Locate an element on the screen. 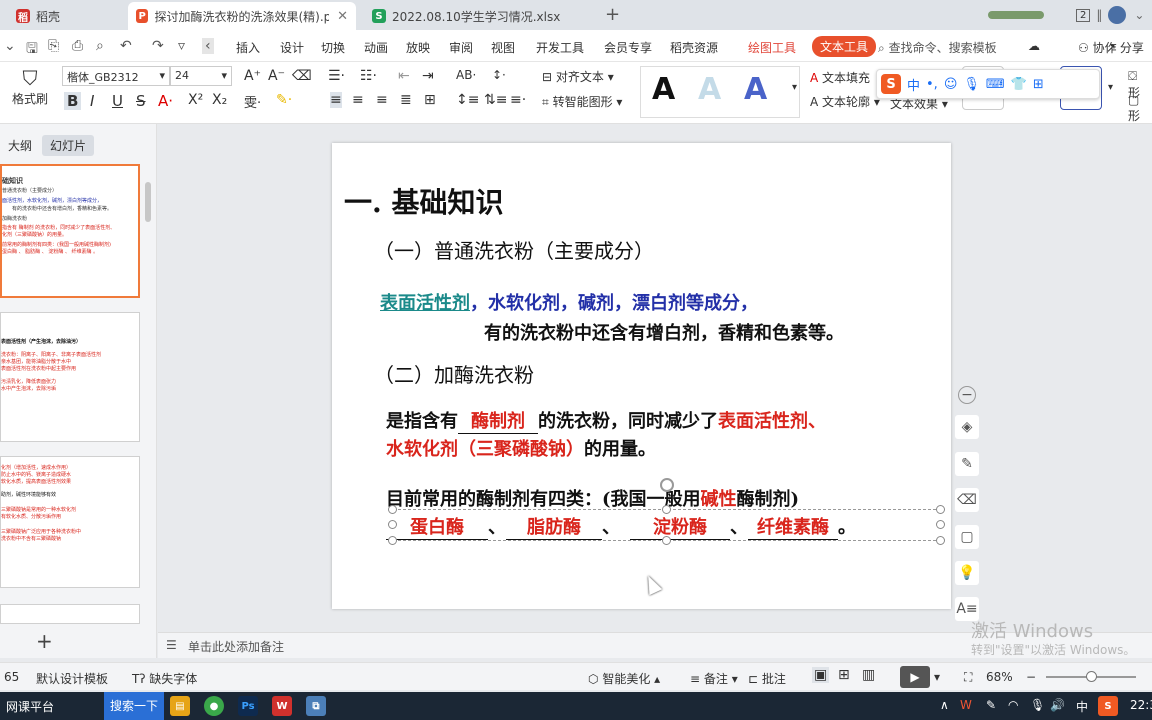 This screenshot has width=1152, height=720. mic-icon: 🎙 is located at coordinates (971, 84).